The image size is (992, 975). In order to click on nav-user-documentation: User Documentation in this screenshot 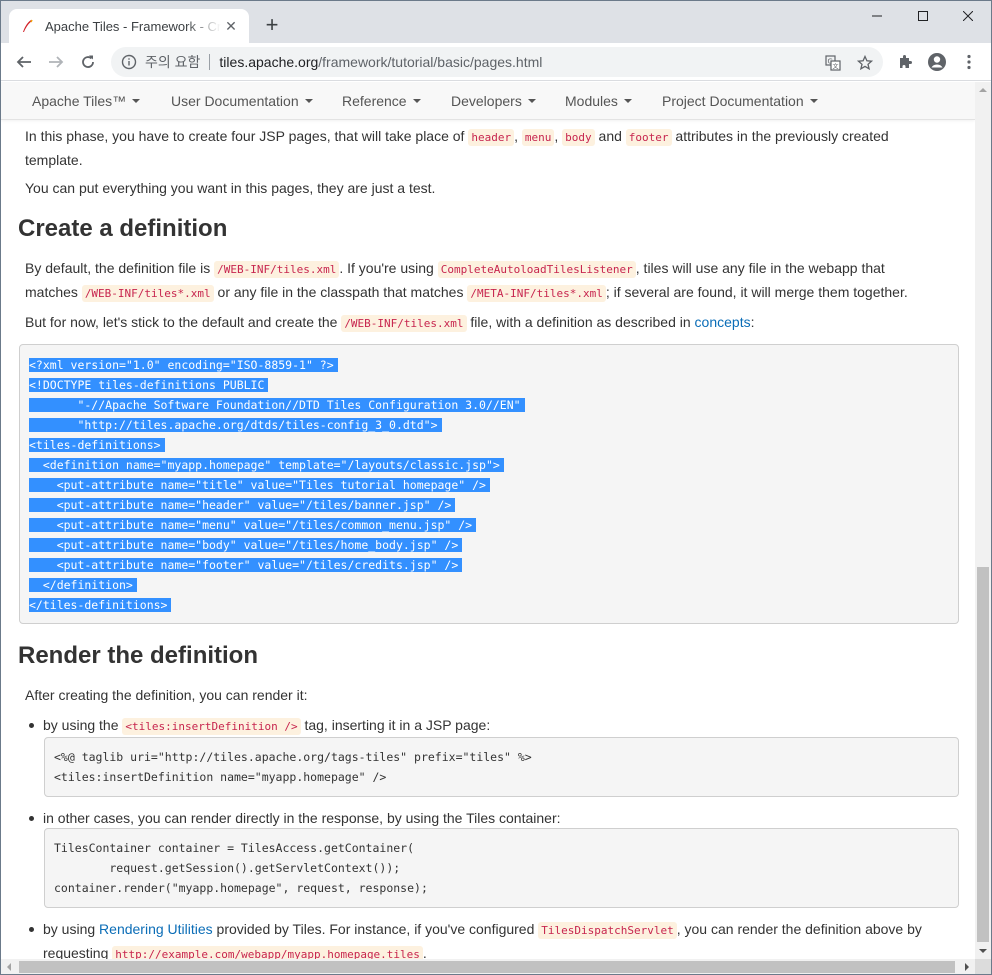, I will do `click(242, 101)`.